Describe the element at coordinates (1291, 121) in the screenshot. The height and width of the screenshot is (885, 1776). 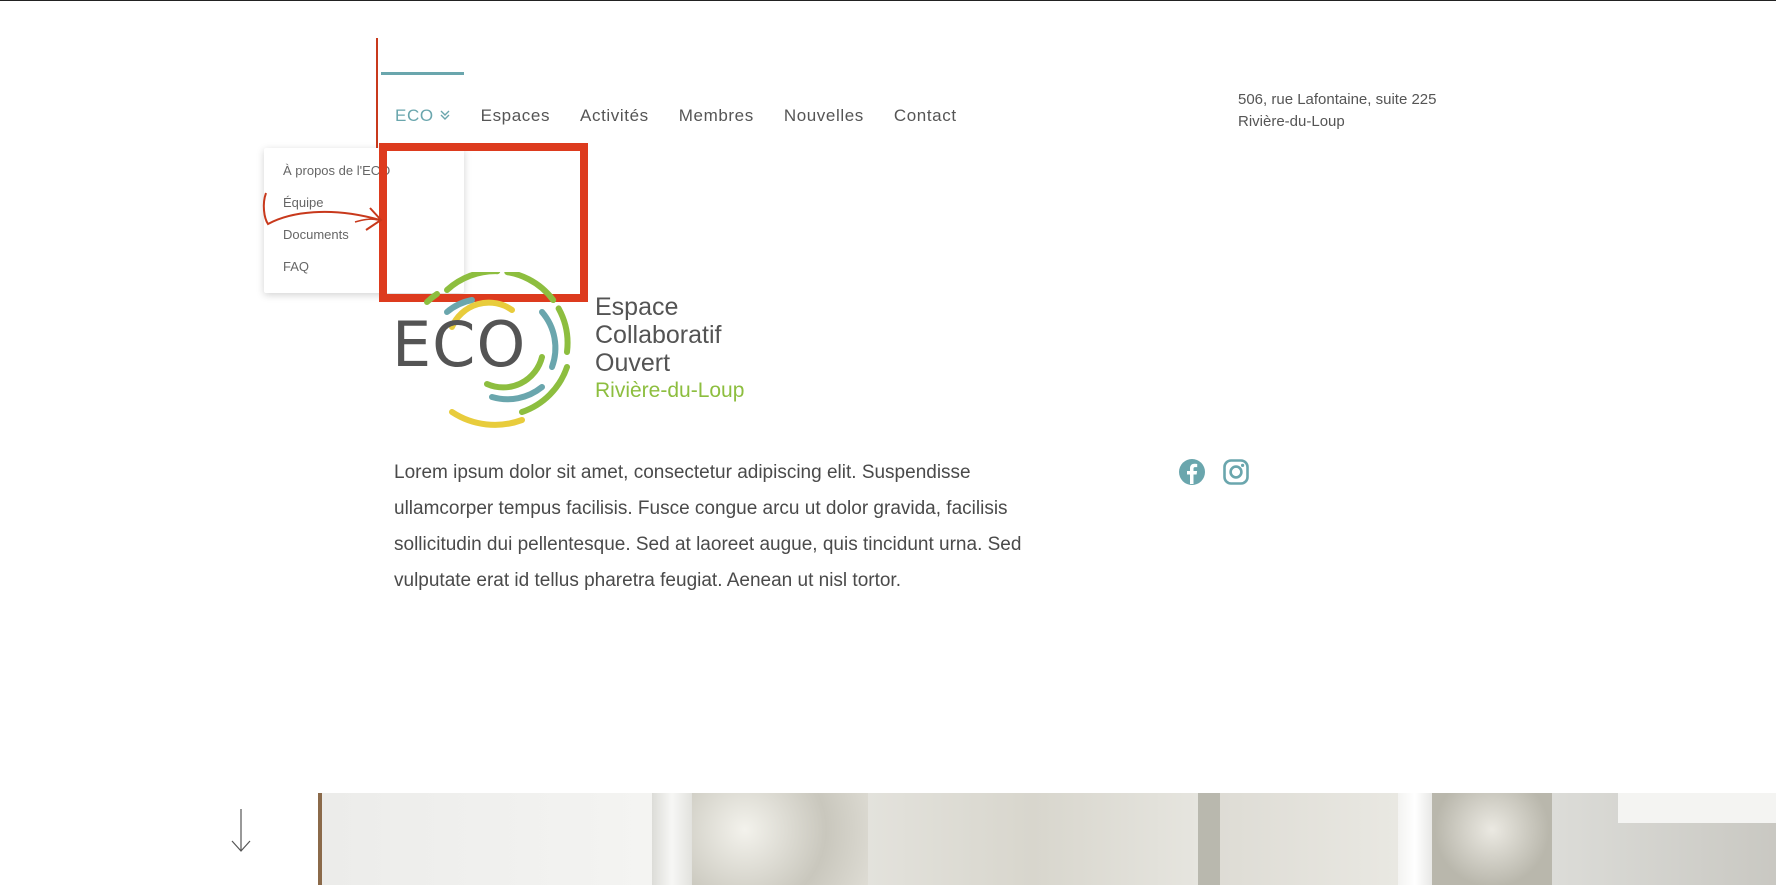
I see `address-line-2: Rivière-du-Loup` at that location.